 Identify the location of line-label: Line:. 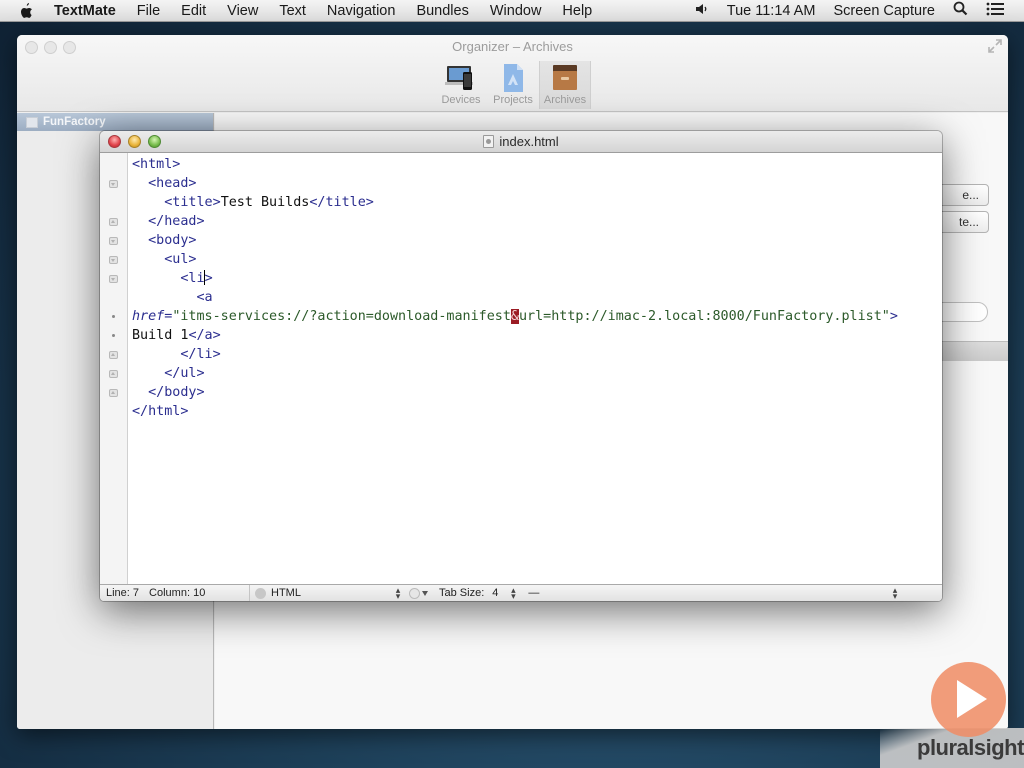
(118, 593).